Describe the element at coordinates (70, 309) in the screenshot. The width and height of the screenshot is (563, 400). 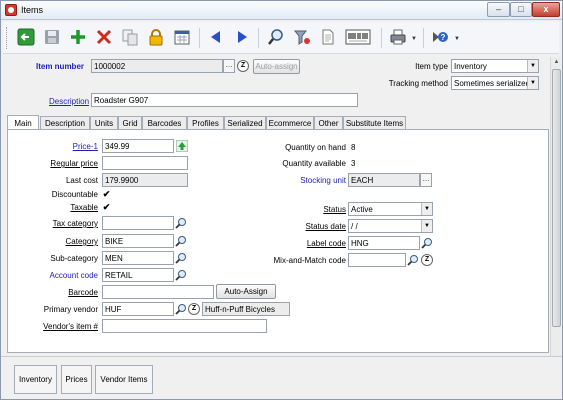
I see `primary-vendor-label: Primary vendor` at that location.